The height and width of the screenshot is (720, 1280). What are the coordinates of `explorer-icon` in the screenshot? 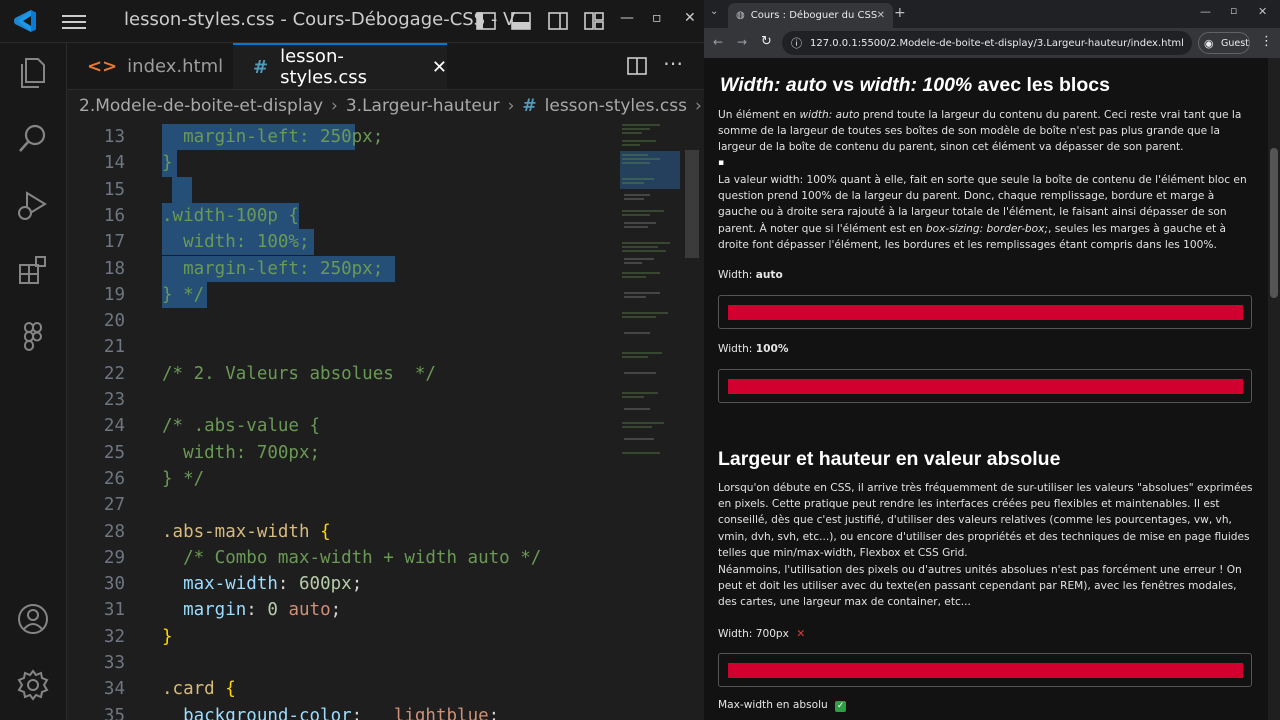 It's located at (33, 73).